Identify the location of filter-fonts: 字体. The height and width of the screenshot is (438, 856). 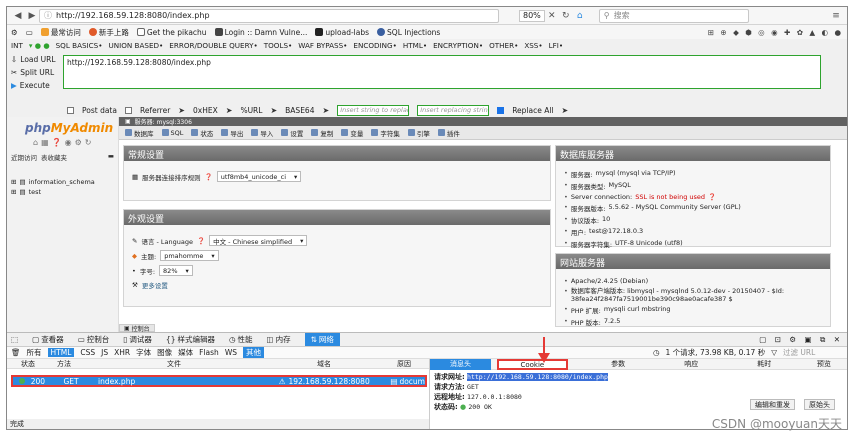
(143, 352).